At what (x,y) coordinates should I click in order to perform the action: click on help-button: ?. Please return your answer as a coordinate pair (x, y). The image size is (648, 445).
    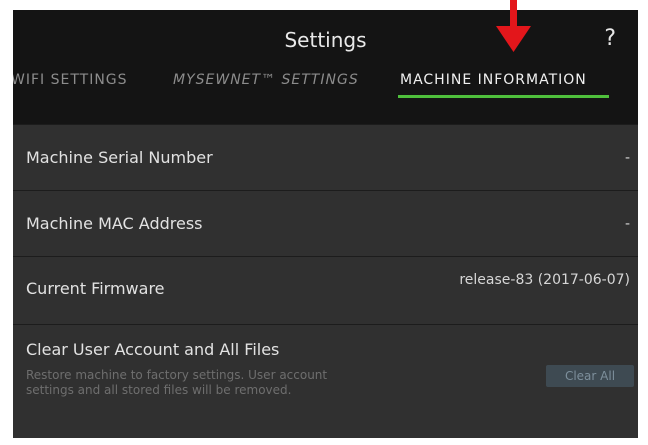
    Looking at the image, I should click on (610, 38).